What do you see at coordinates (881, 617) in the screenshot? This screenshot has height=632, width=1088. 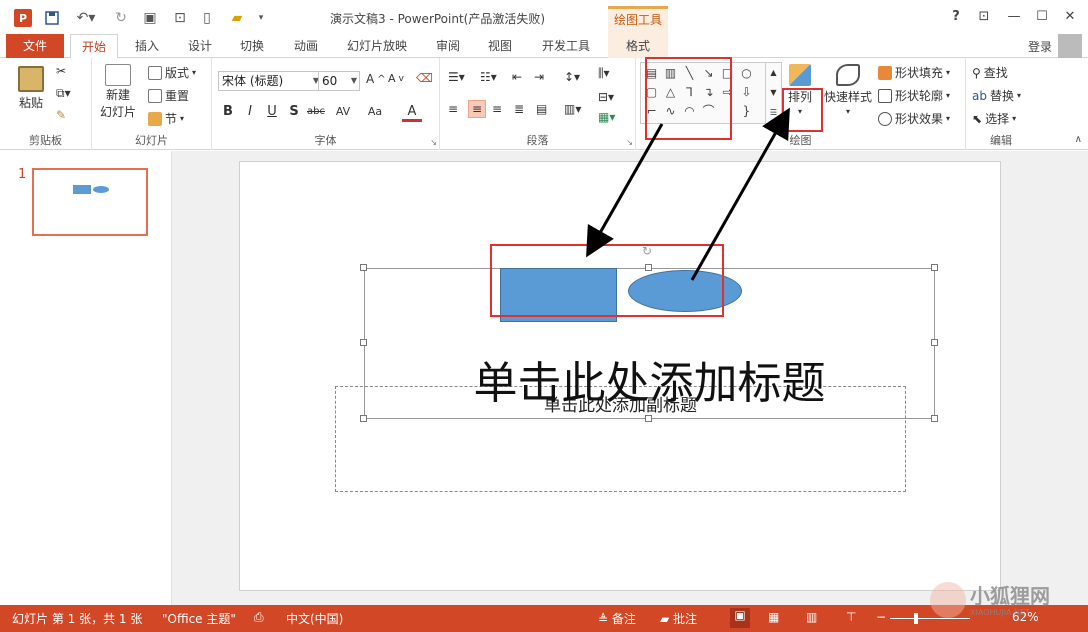 I see `zoom-out-icon: −` at bounding box center [881, 617].